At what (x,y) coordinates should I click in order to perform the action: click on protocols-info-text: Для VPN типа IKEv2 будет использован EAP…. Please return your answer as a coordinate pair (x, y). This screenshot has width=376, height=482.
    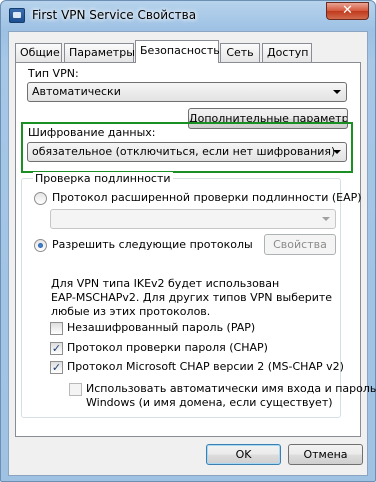
    Looking at the image, I should click on (196, 298).